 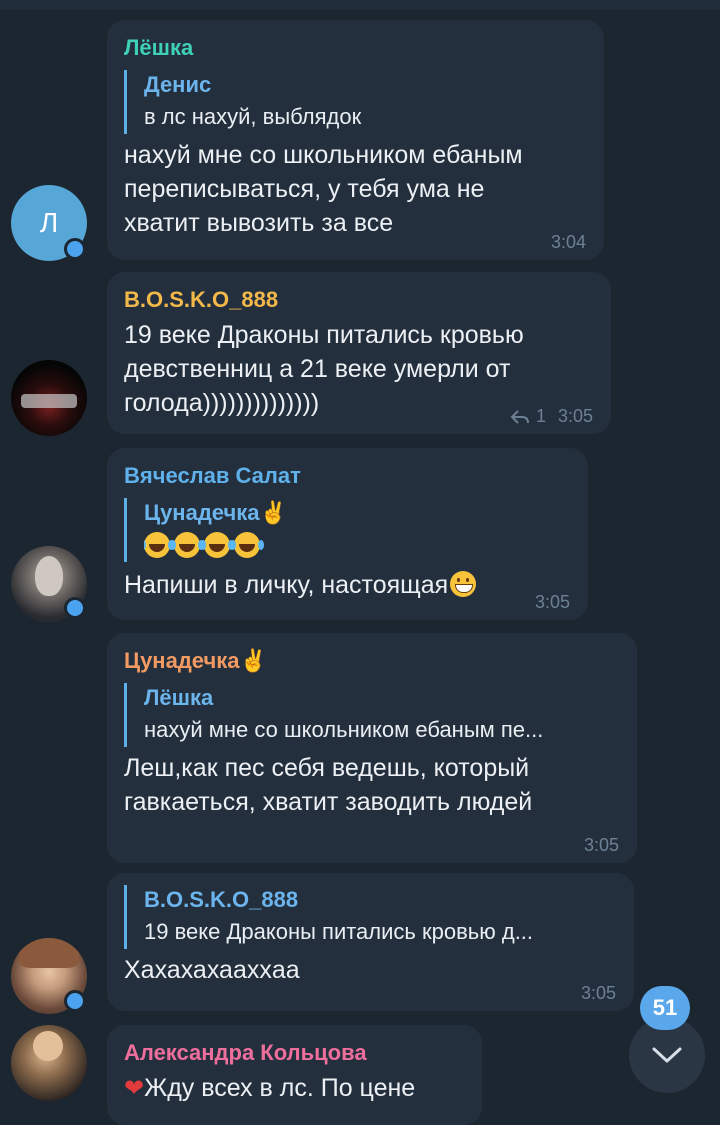 I want to click on sender-name: Лёшка, so click(x=355, y=48).